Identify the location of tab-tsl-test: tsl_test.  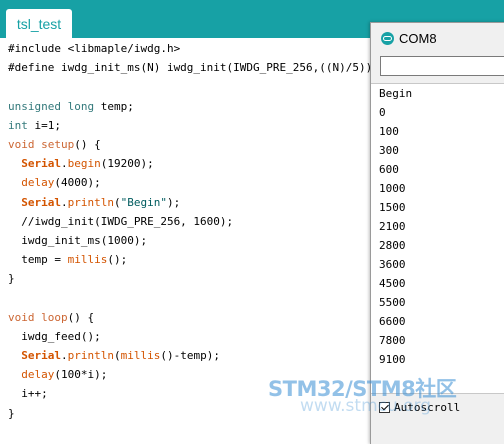
(39, 23).